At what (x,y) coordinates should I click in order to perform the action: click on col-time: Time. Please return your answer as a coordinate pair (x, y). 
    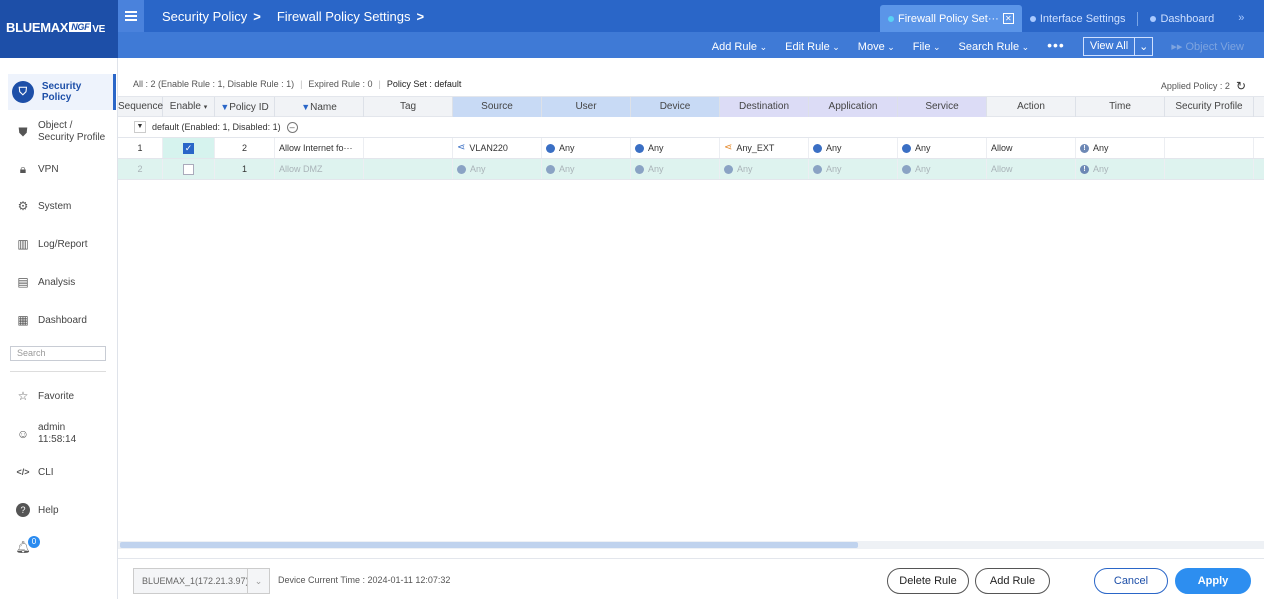
    Looking at the image, I should click on (1120, 107).